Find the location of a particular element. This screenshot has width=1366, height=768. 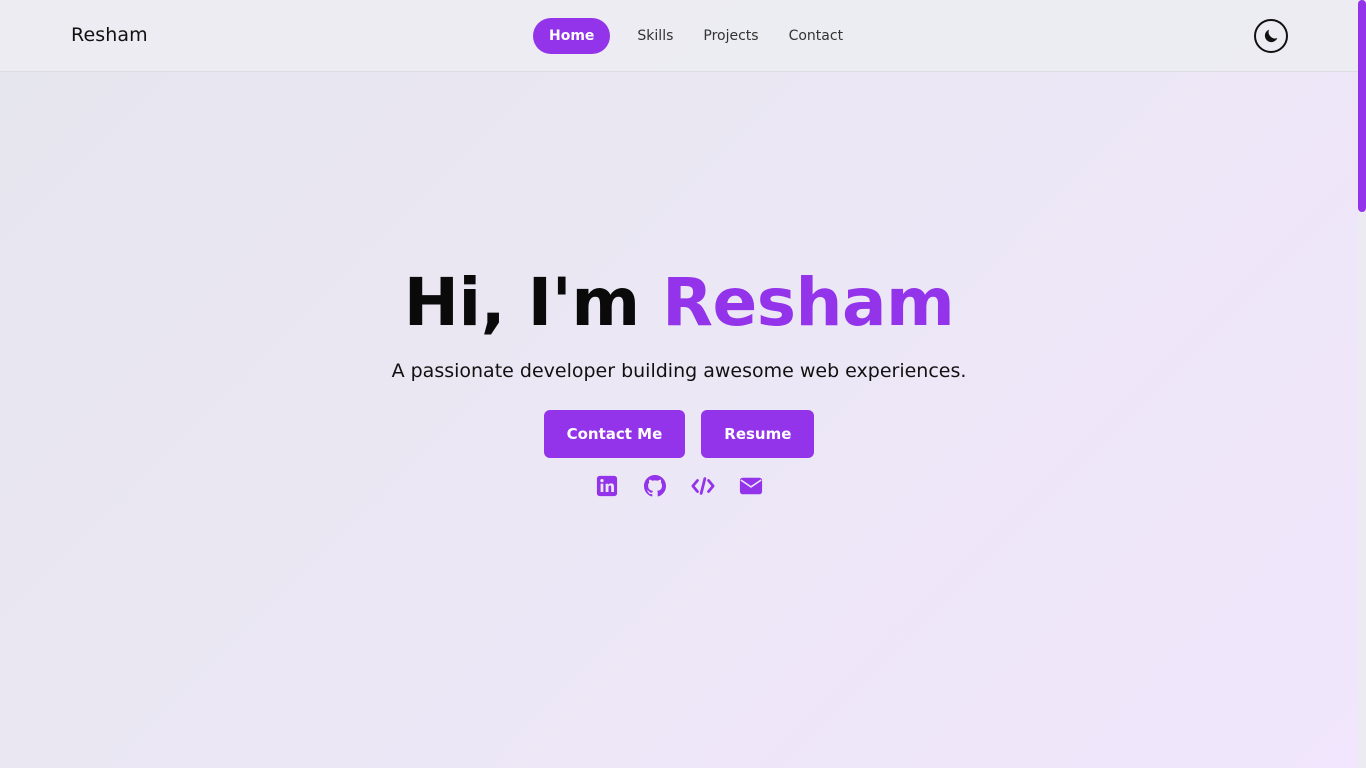

contact-me-button: Contact Me is located at coordinates (614, 434).